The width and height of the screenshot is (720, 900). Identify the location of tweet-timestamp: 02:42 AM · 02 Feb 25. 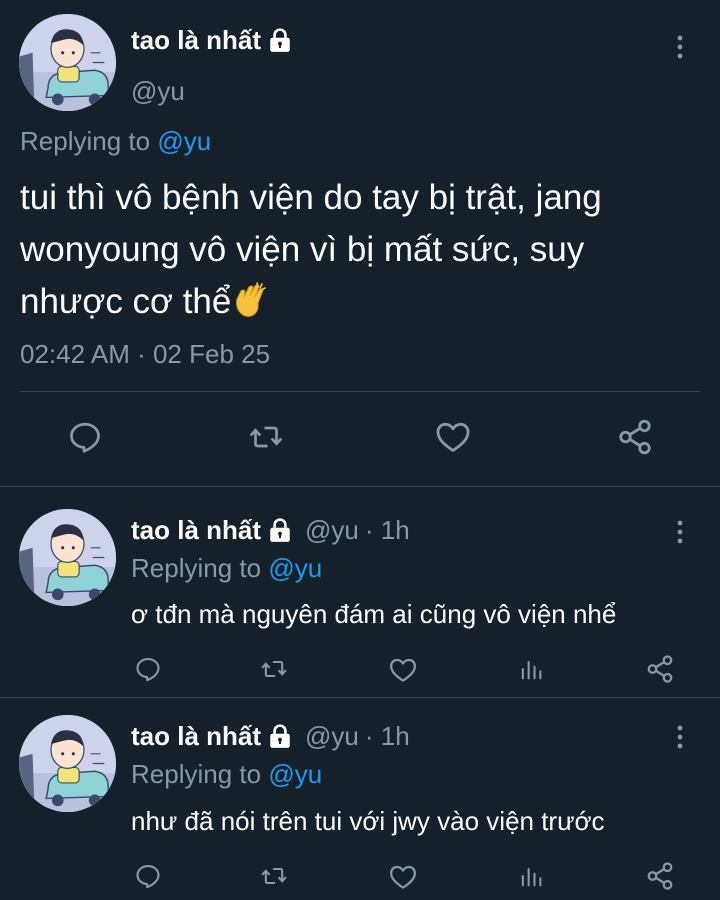
(145, 354).